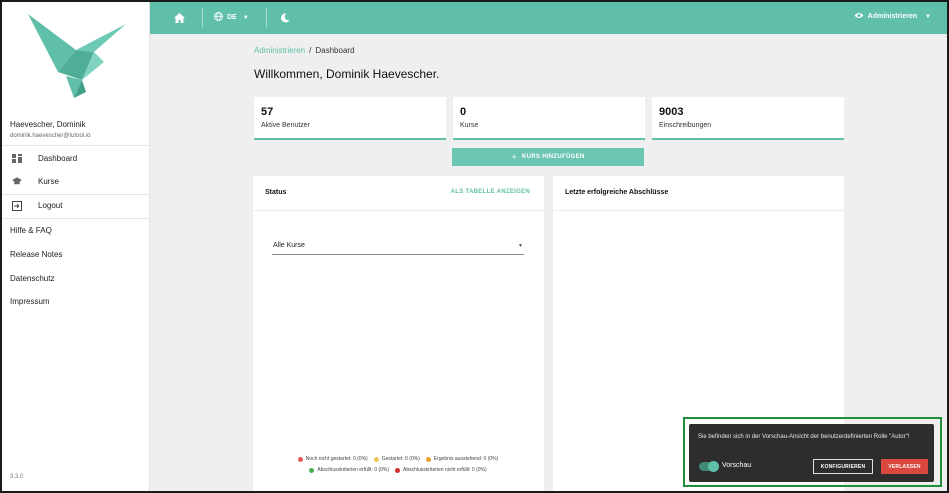  What do you see at coordinates (76, 181) in the screenshot?
I see `sidebar-item-kurse: Kurse` at bounding box center [76, 181].